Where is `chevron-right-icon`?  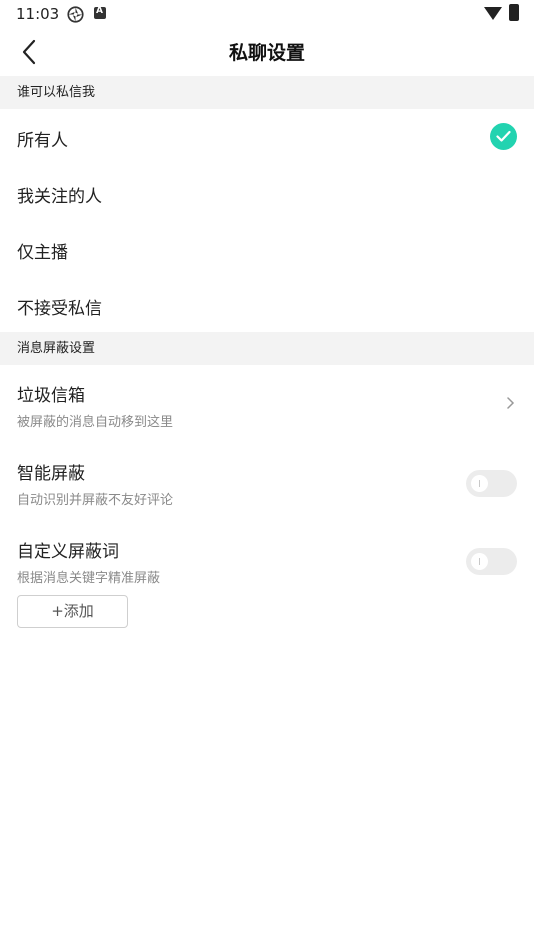 chevron-right-icon is located at coordinates (511, 403).